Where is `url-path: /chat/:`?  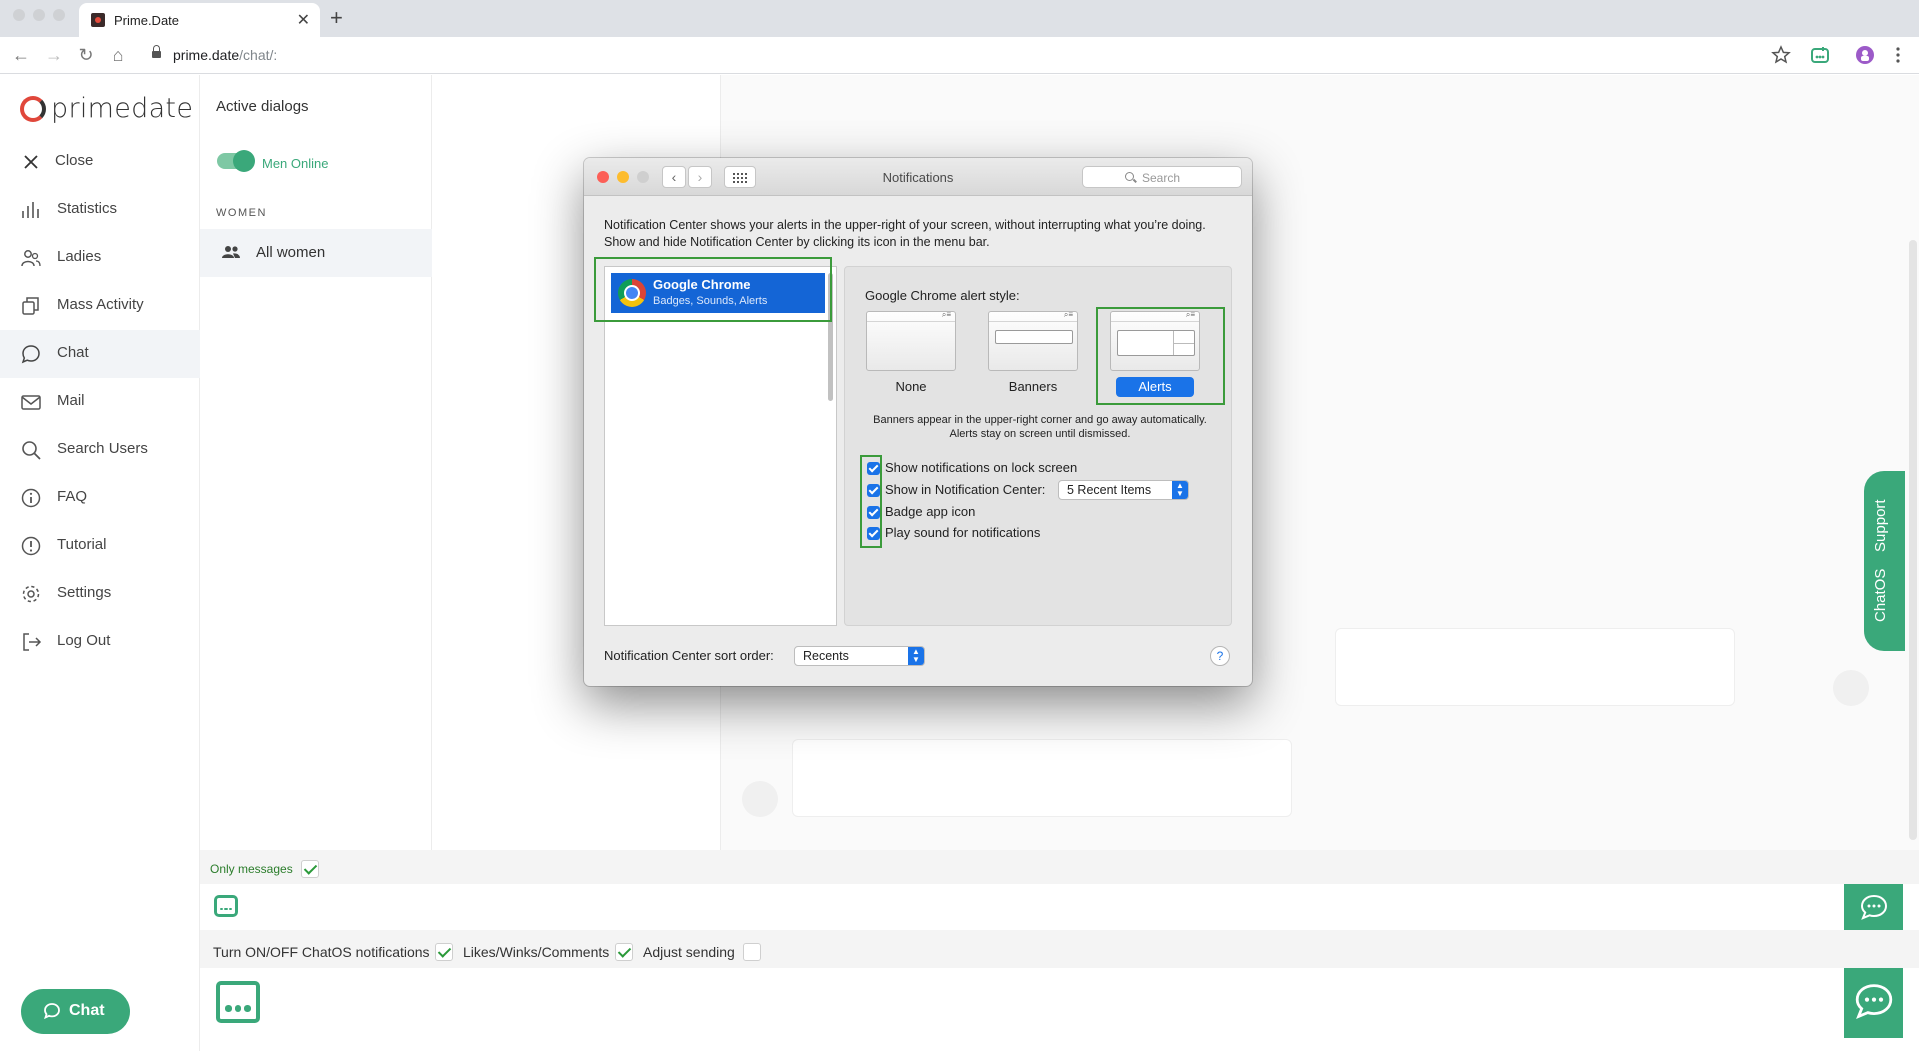
url-path: /chat/: is located at coordinates (258, 55).